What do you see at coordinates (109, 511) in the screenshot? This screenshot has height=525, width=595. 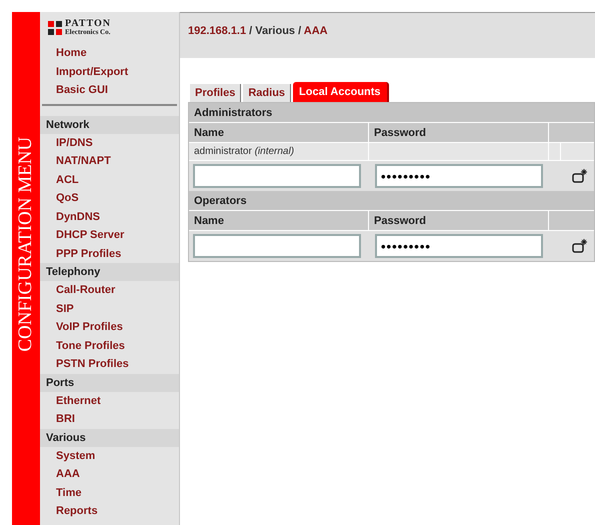 I see `menu-link: Reports` at bounding box center [109, 511].